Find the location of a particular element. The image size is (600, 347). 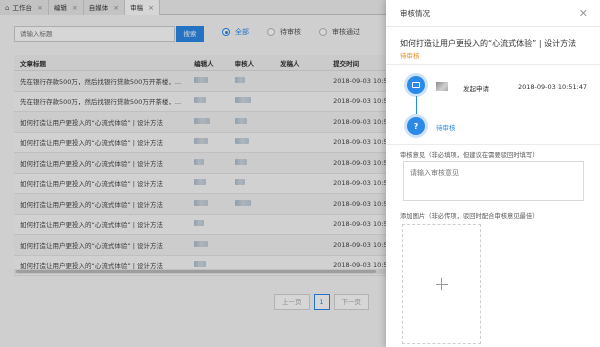

opinion-textarea is located at coordinates (493, 181).